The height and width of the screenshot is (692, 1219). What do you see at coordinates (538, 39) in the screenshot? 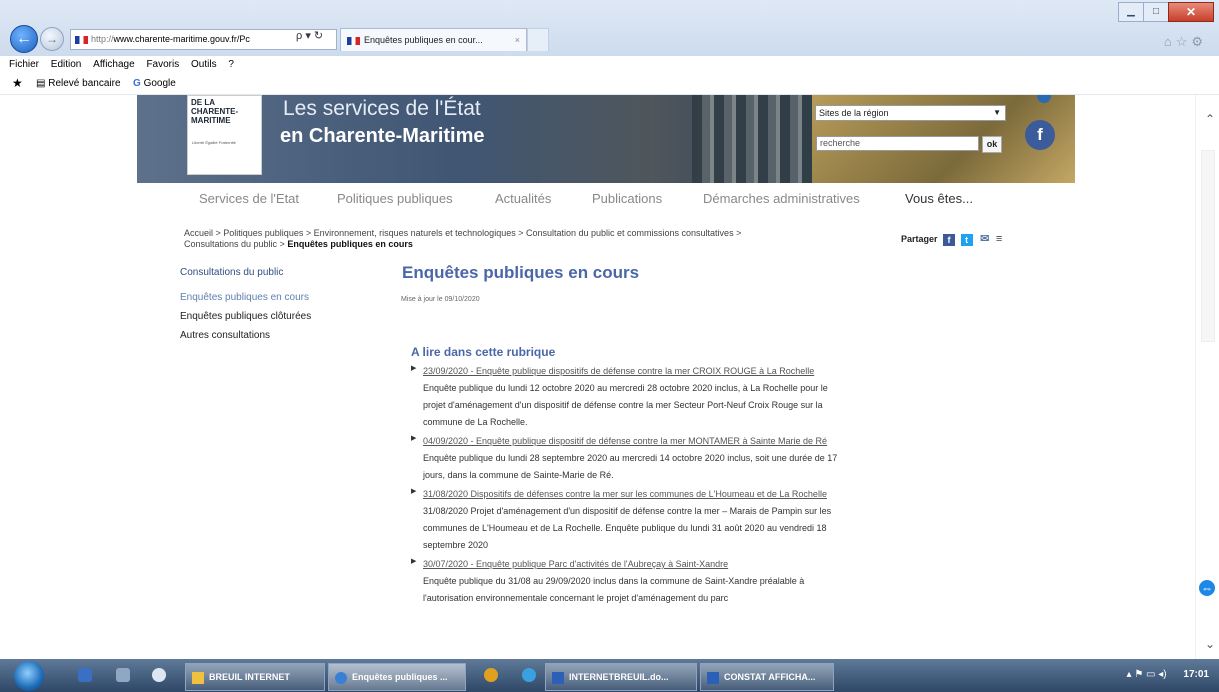
I see `new-tab-button` at bounding box center [538, 39].